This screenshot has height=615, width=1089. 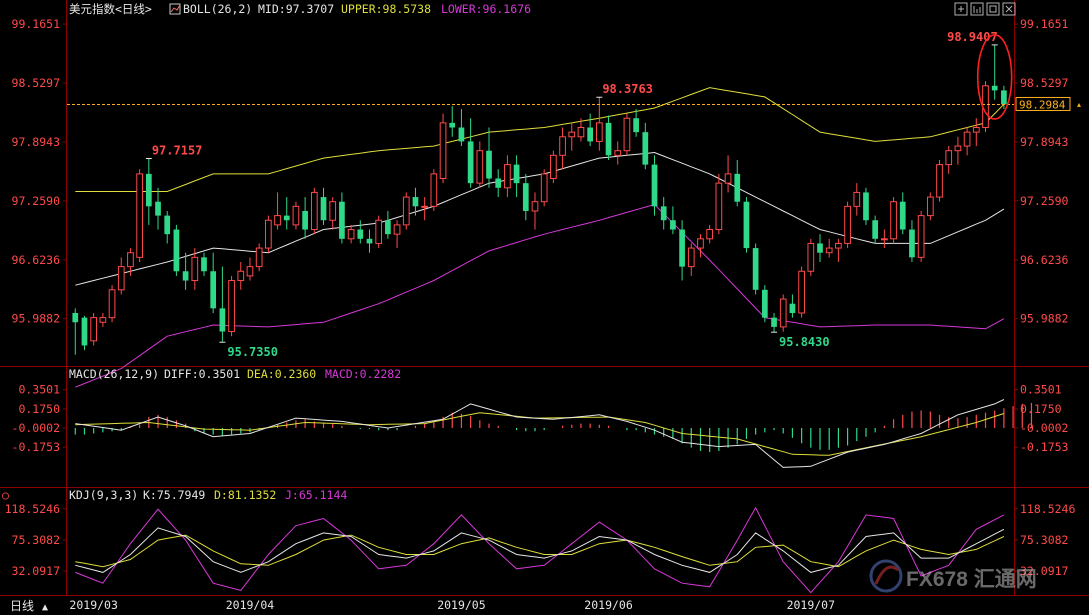 I want to click on kdj-name: KDJ(9,3,3), so click(x=103, y=495).